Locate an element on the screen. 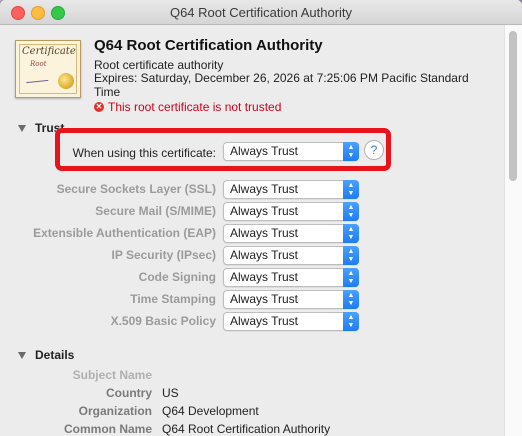 The height and width of the screenshot is (436, 522). title-bar: Q64 Root Certification Authority is located at coordinates (261, 12).